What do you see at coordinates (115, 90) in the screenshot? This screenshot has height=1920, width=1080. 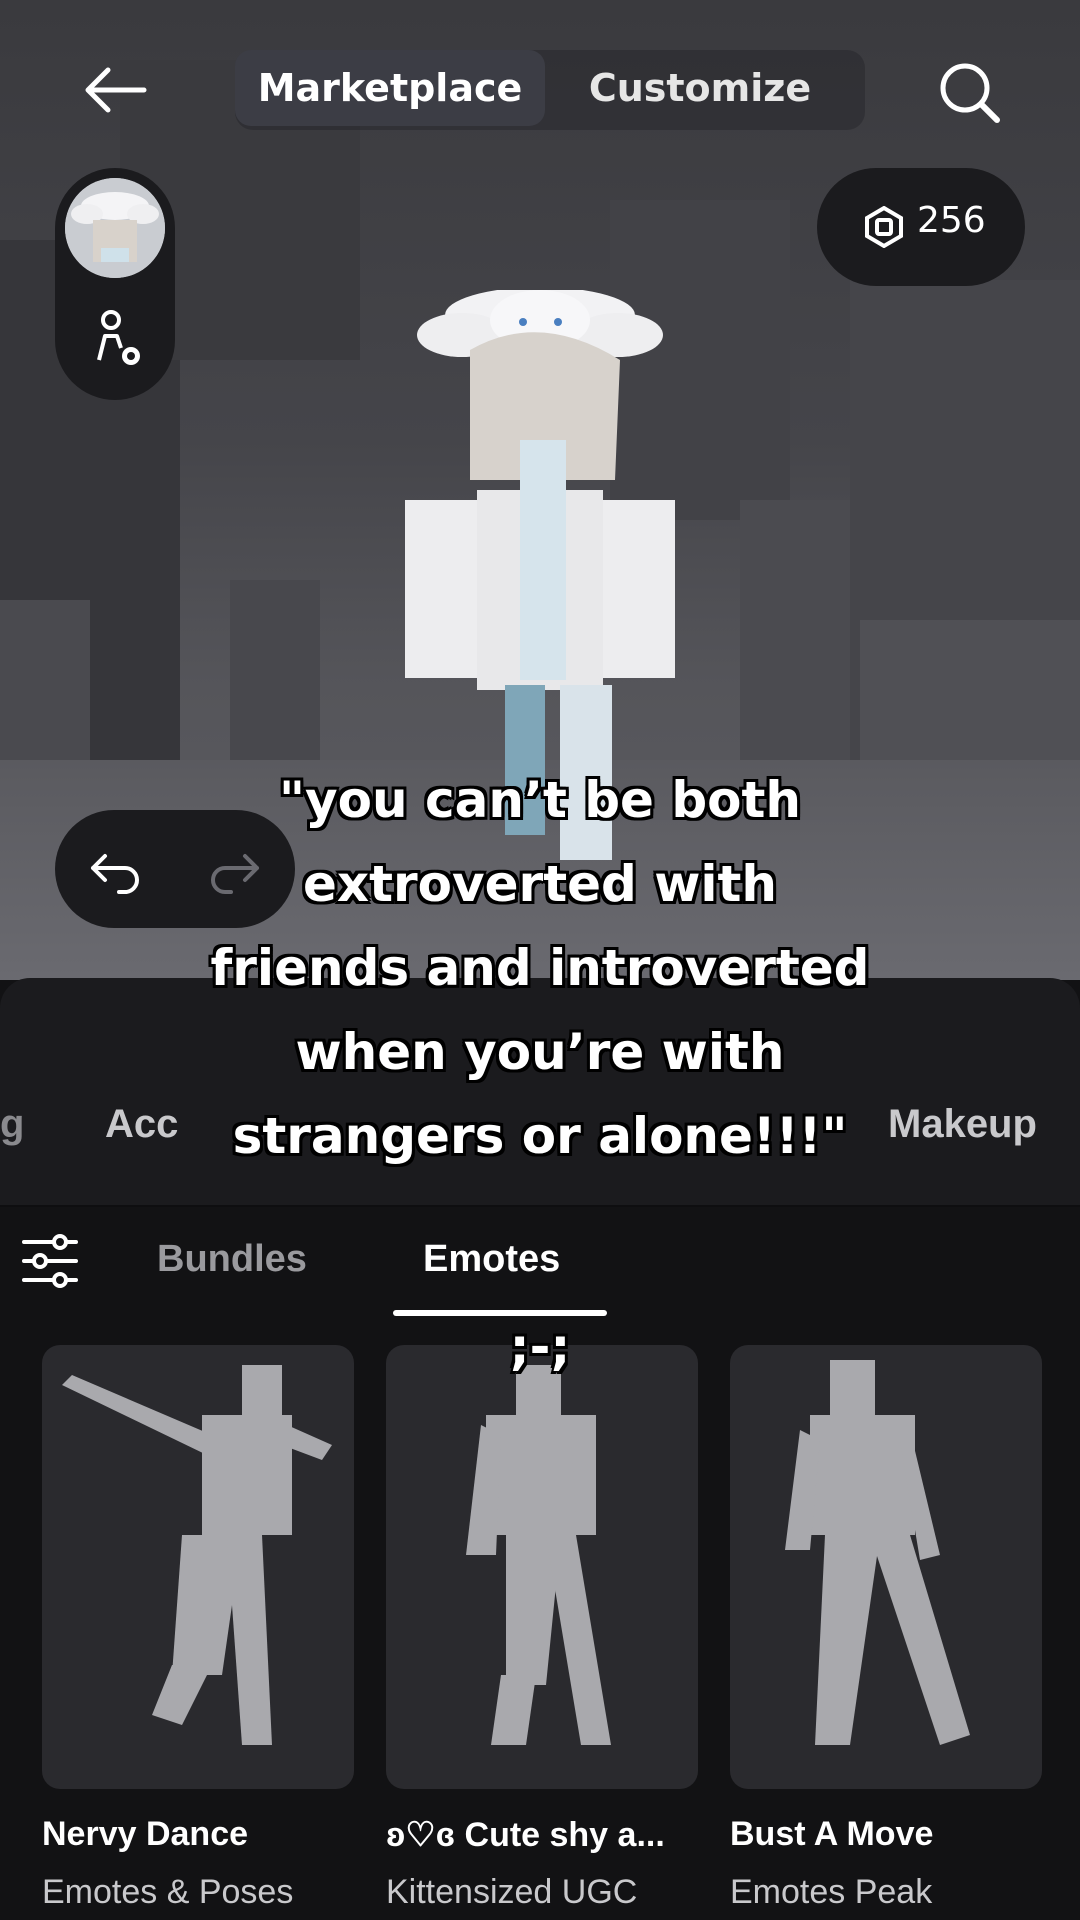 I see `back-arrow-icon` at bounding box center [115, 90].